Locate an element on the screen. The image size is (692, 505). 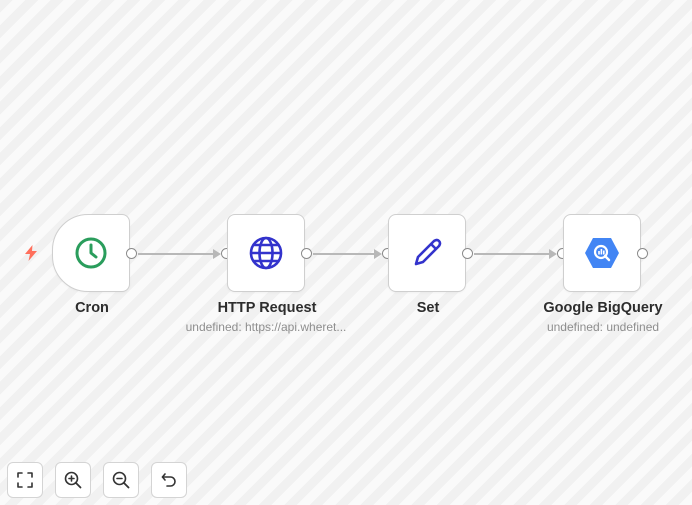
zoom-in-button is located at coordinates (73, 480).